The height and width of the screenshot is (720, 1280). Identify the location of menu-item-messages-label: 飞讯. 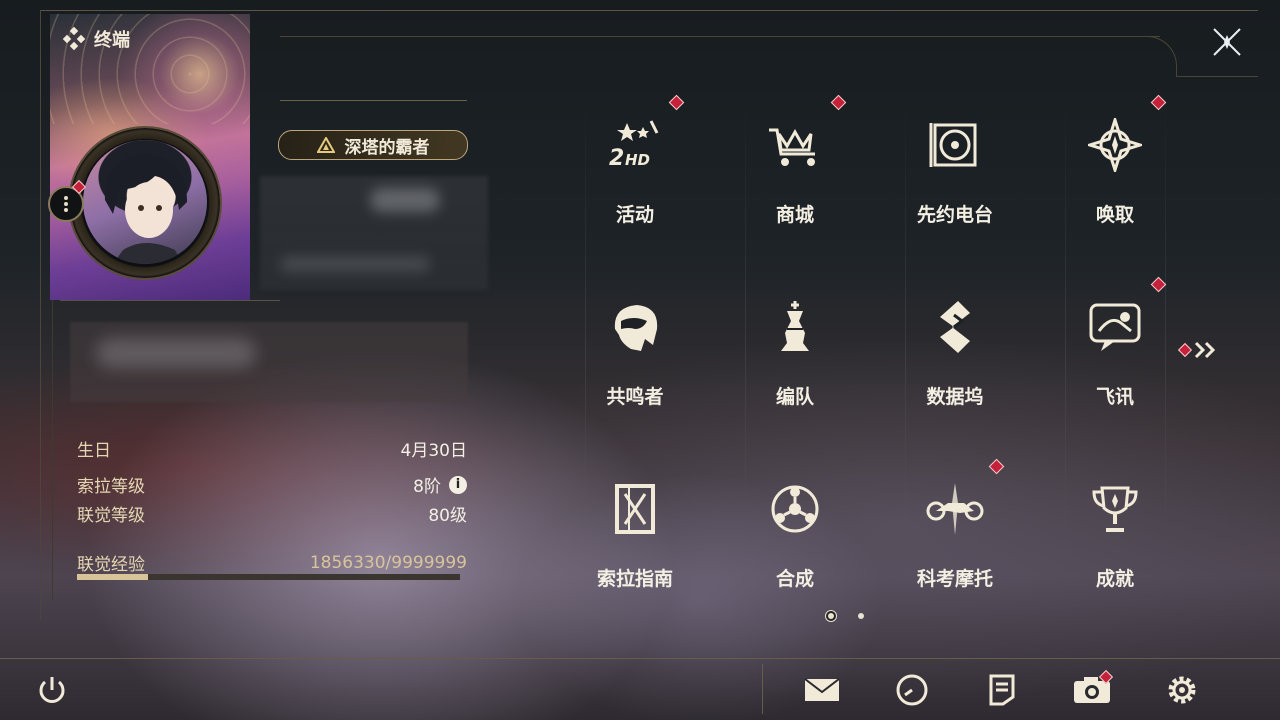
(1114, 397).